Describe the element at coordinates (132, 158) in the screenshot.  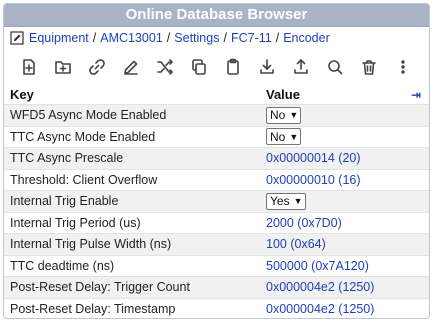
I see `row-key: TTC Async Prescale` at that location.